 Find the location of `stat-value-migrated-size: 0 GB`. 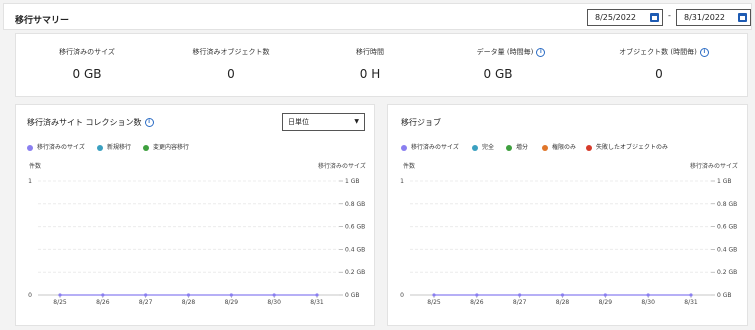

stat-value-migrated-size: 0 GB is located at coordinates (87, 74).